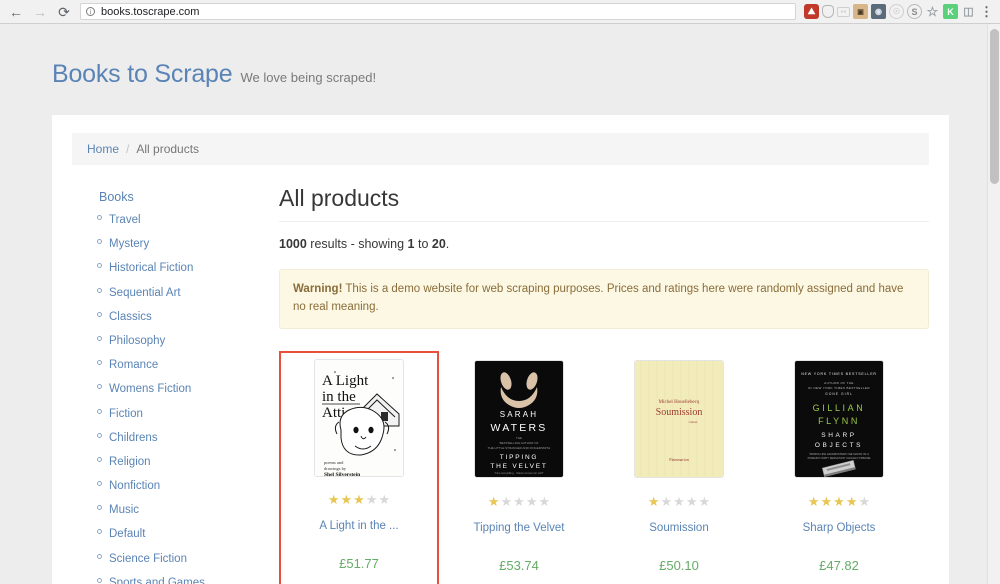  Describe the element at coordinates (878, 11) in the screenshot. I see `screenshot-camera-icon: ◉` at that location.